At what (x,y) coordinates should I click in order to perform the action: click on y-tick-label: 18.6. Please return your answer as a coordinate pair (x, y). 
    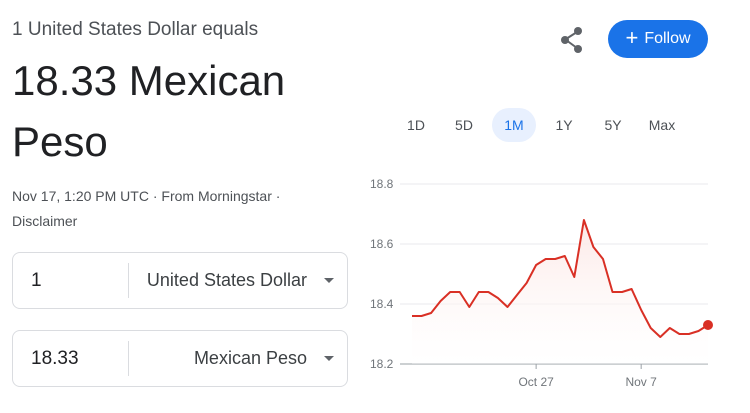
    Looking at the image, I should click on (382, 244).